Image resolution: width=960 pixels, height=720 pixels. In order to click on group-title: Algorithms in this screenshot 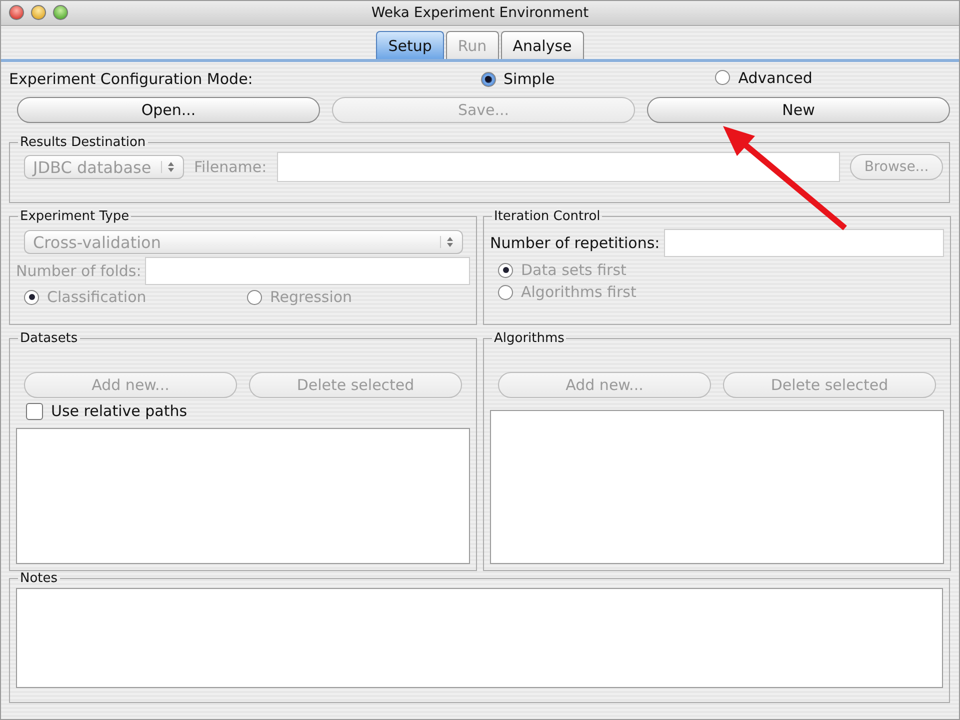, I will do `click(529, 338)`.